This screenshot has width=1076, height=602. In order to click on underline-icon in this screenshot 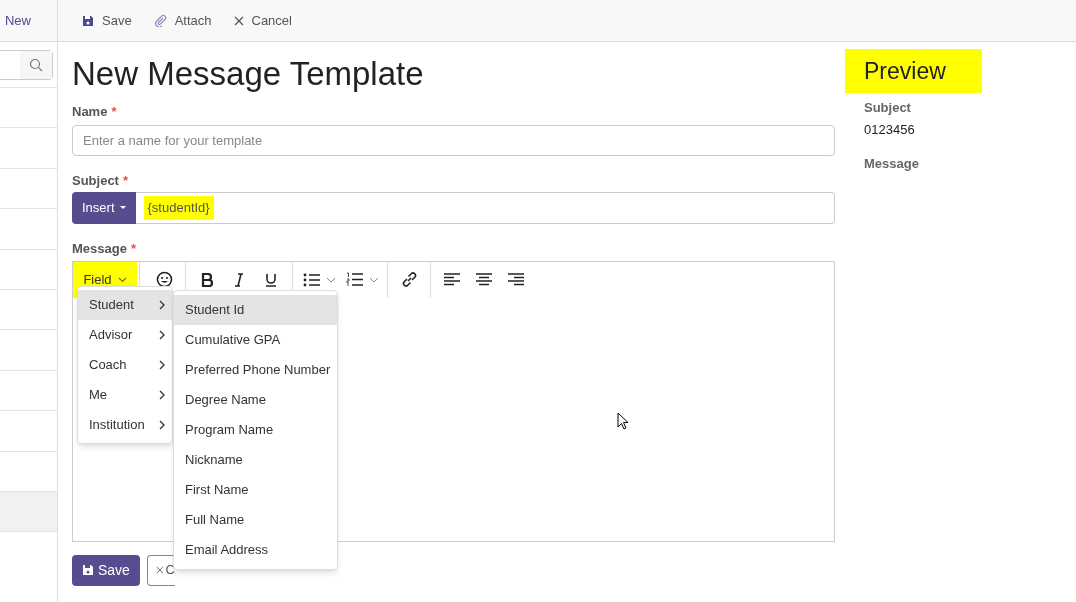, I will do `click(271, 279)`.